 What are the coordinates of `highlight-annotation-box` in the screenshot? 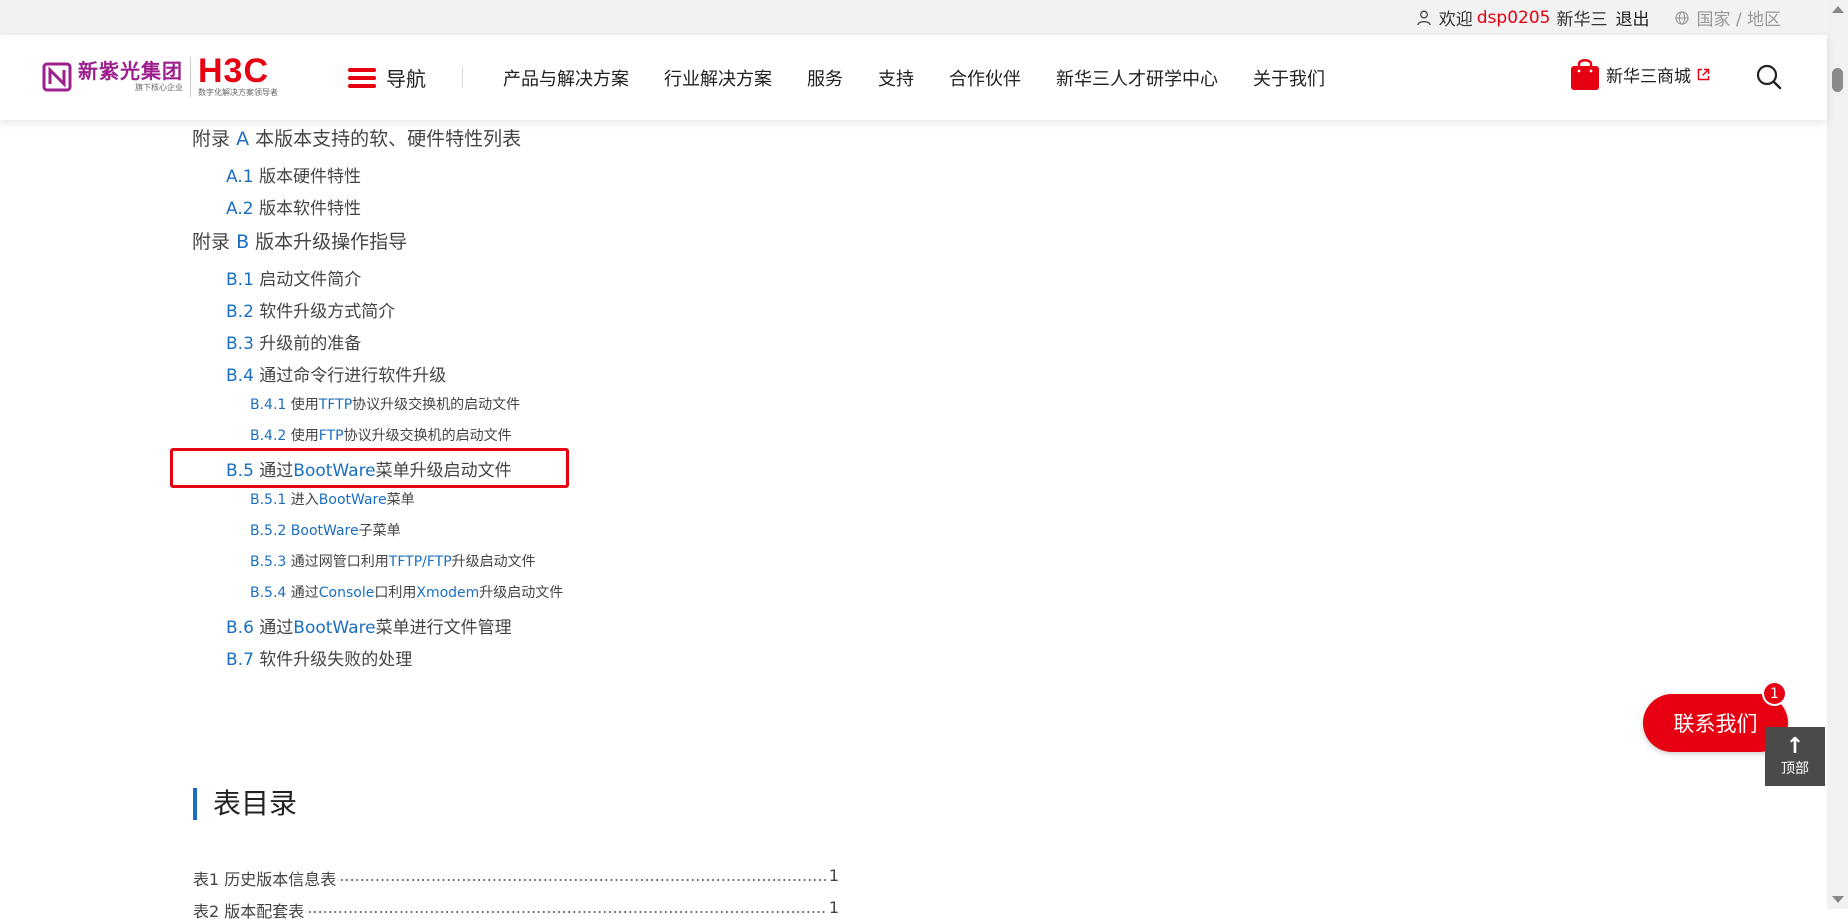 It's located at (369, 468).